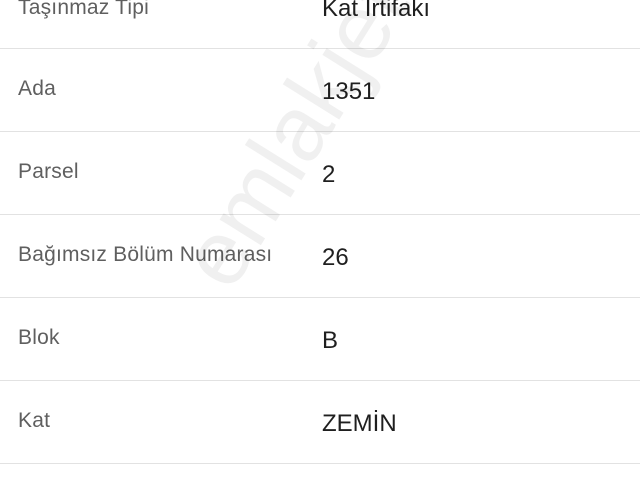 This screenshot has width=640, height=480. I want to click on row-label: Bağımsız Bölüm Numarası, so click(145, 254).